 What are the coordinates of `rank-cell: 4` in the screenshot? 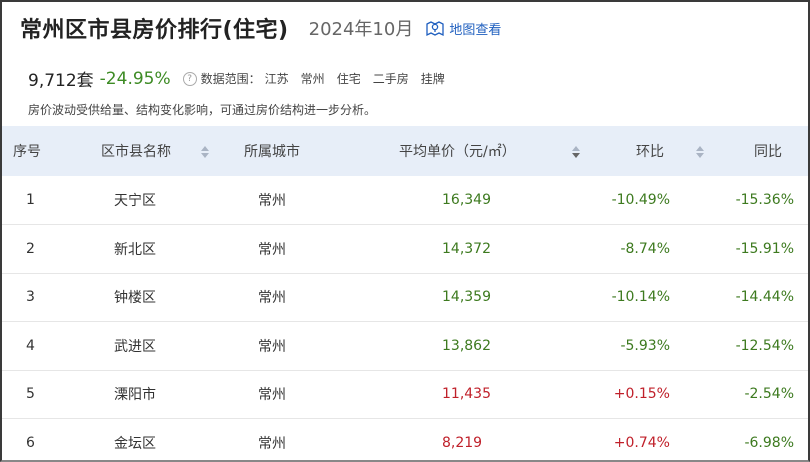 It's located at (30, 345).